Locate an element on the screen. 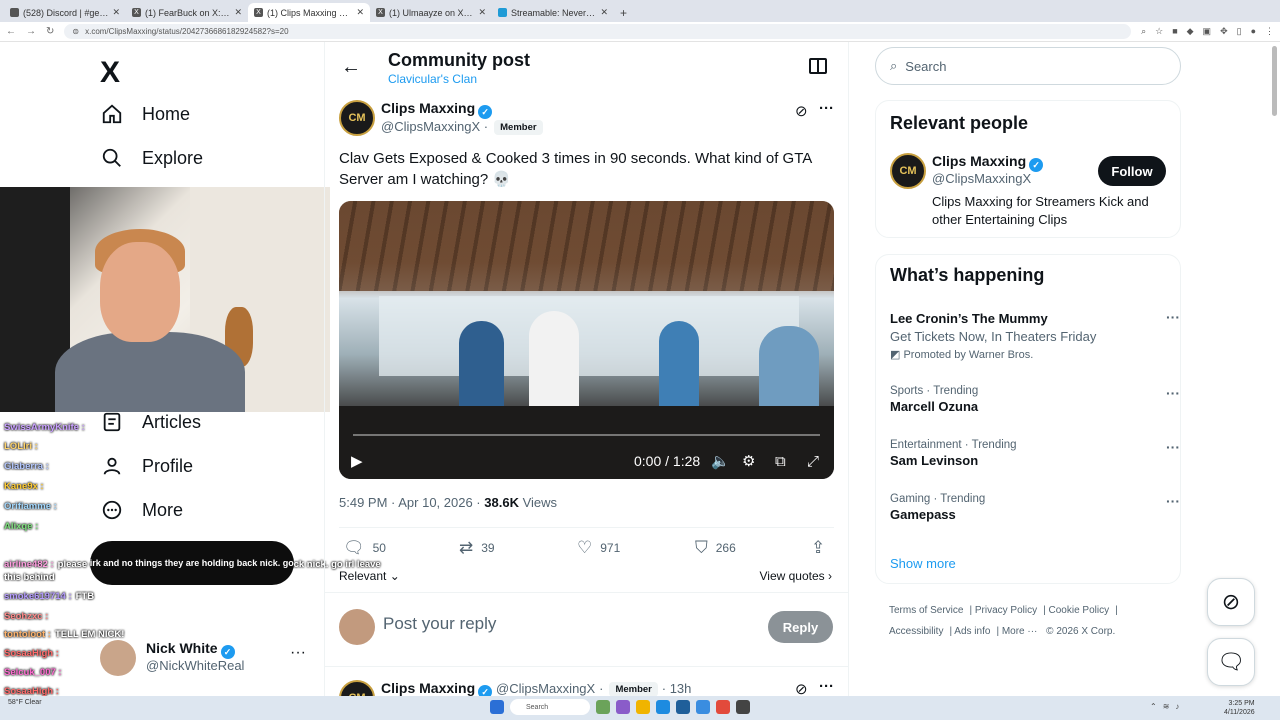 Image resolution: width=1280 pixels, height=720 pixels. browser-tab: (528) Discord | #general | ✕ is located at coordinates (65, 12).